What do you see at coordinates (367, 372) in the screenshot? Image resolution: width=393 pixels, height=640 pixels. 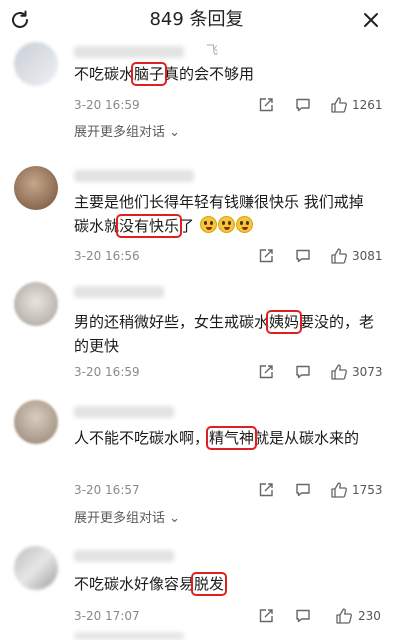 I see `like-count: 3073` at bounding box center [367, 372].